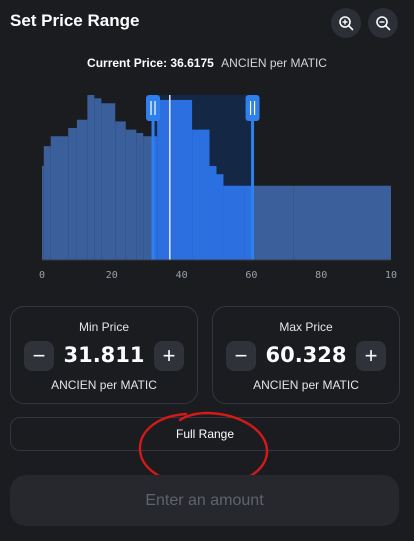  What do you see at coordinates (251, 275) in the screenshot?
I see `x-tick-label: 60` at bounding box center [251, 275].